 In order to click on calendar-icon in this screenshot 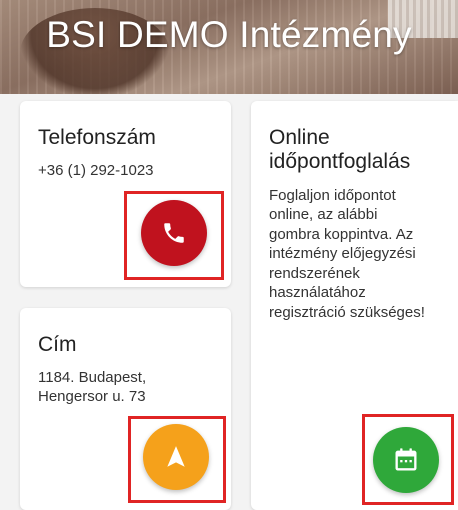, I will do `click(406, 459)`.